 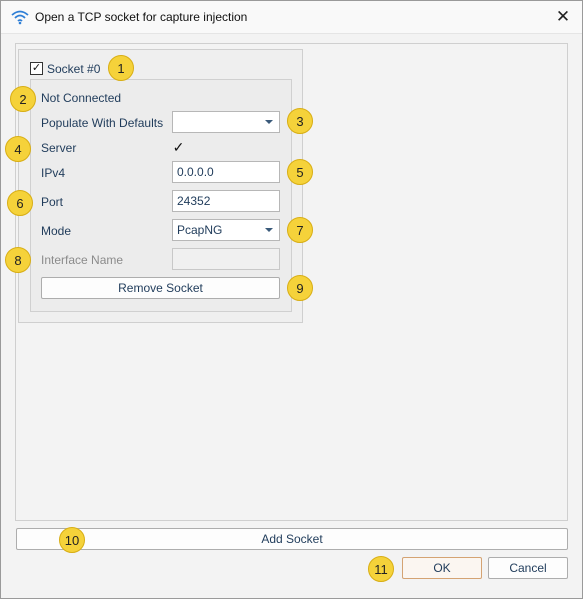 What do you see at coordinates (141, 17) in the screenshot?
I see `window-title: Open a TCP socket for capture injection` at bounding box center [141, 17].